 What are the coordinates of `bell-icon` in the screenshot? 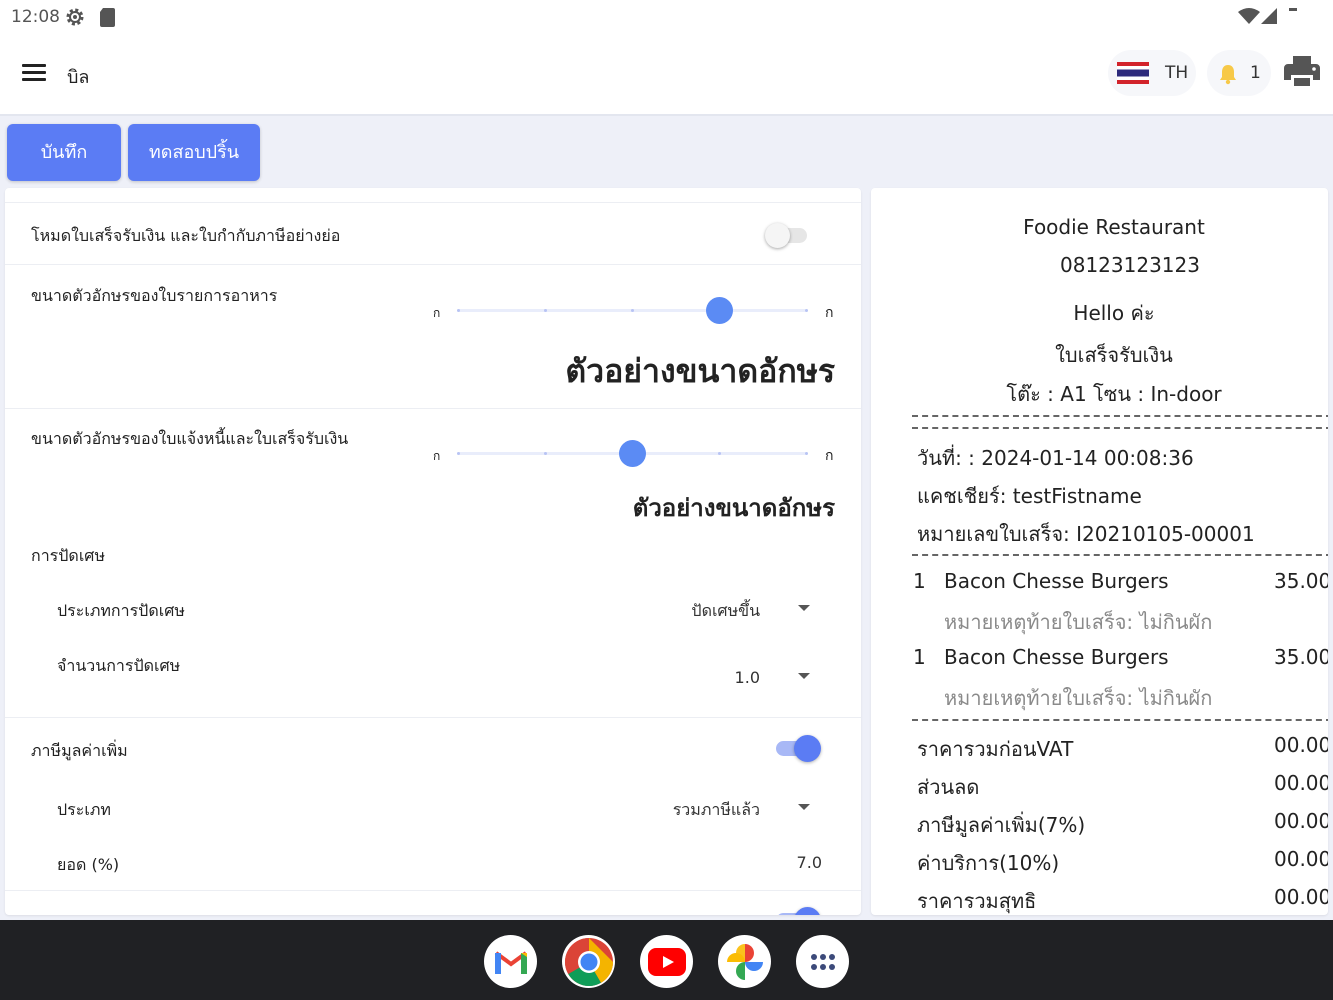 It's located at (1228, 75).